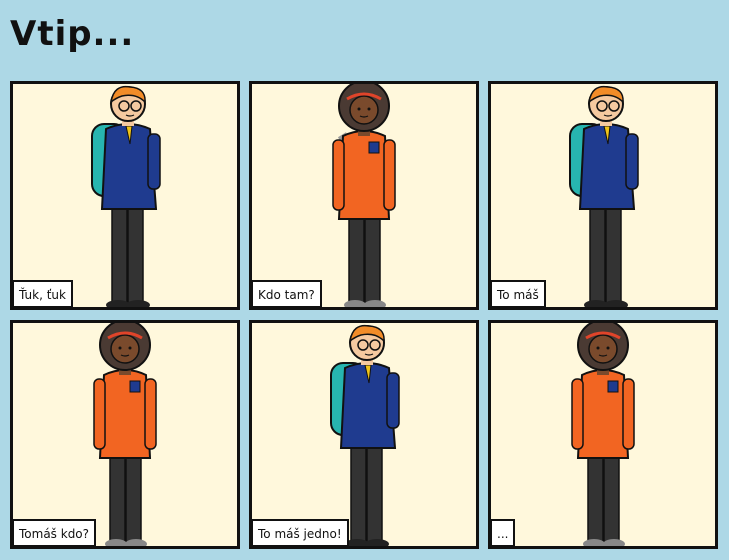 The height and width of the screenshot is (560, 729). What do you see at coordinates (518, 293) in the screenshot?
I see `speech-caption: To máš` at bounding box center [518, 293].